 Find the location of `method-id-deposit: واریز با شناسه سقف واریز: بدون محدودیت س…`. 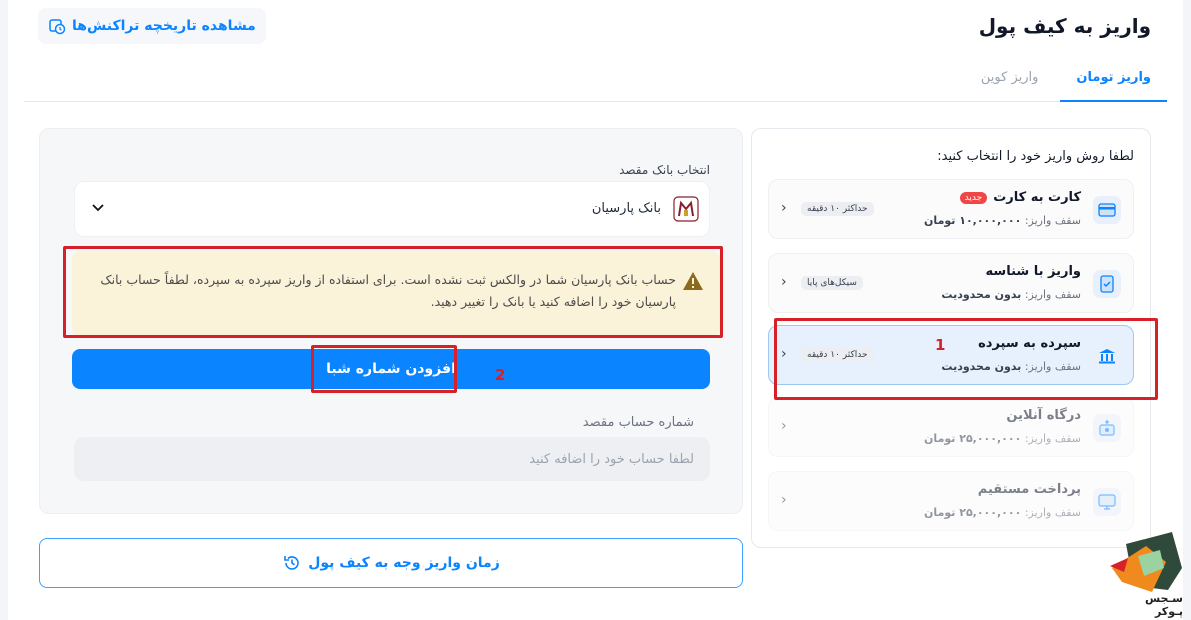

method-id-deposit: واریز با شناسه سقف واریز: بدون محدودیت س… is located at coordinates (951, 283).